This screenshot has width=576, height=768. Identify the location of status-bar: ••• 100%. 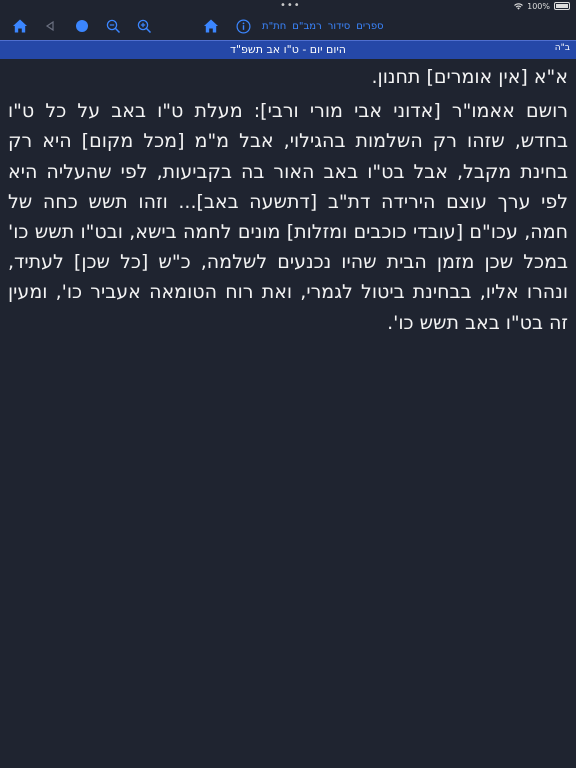
(288, 6).